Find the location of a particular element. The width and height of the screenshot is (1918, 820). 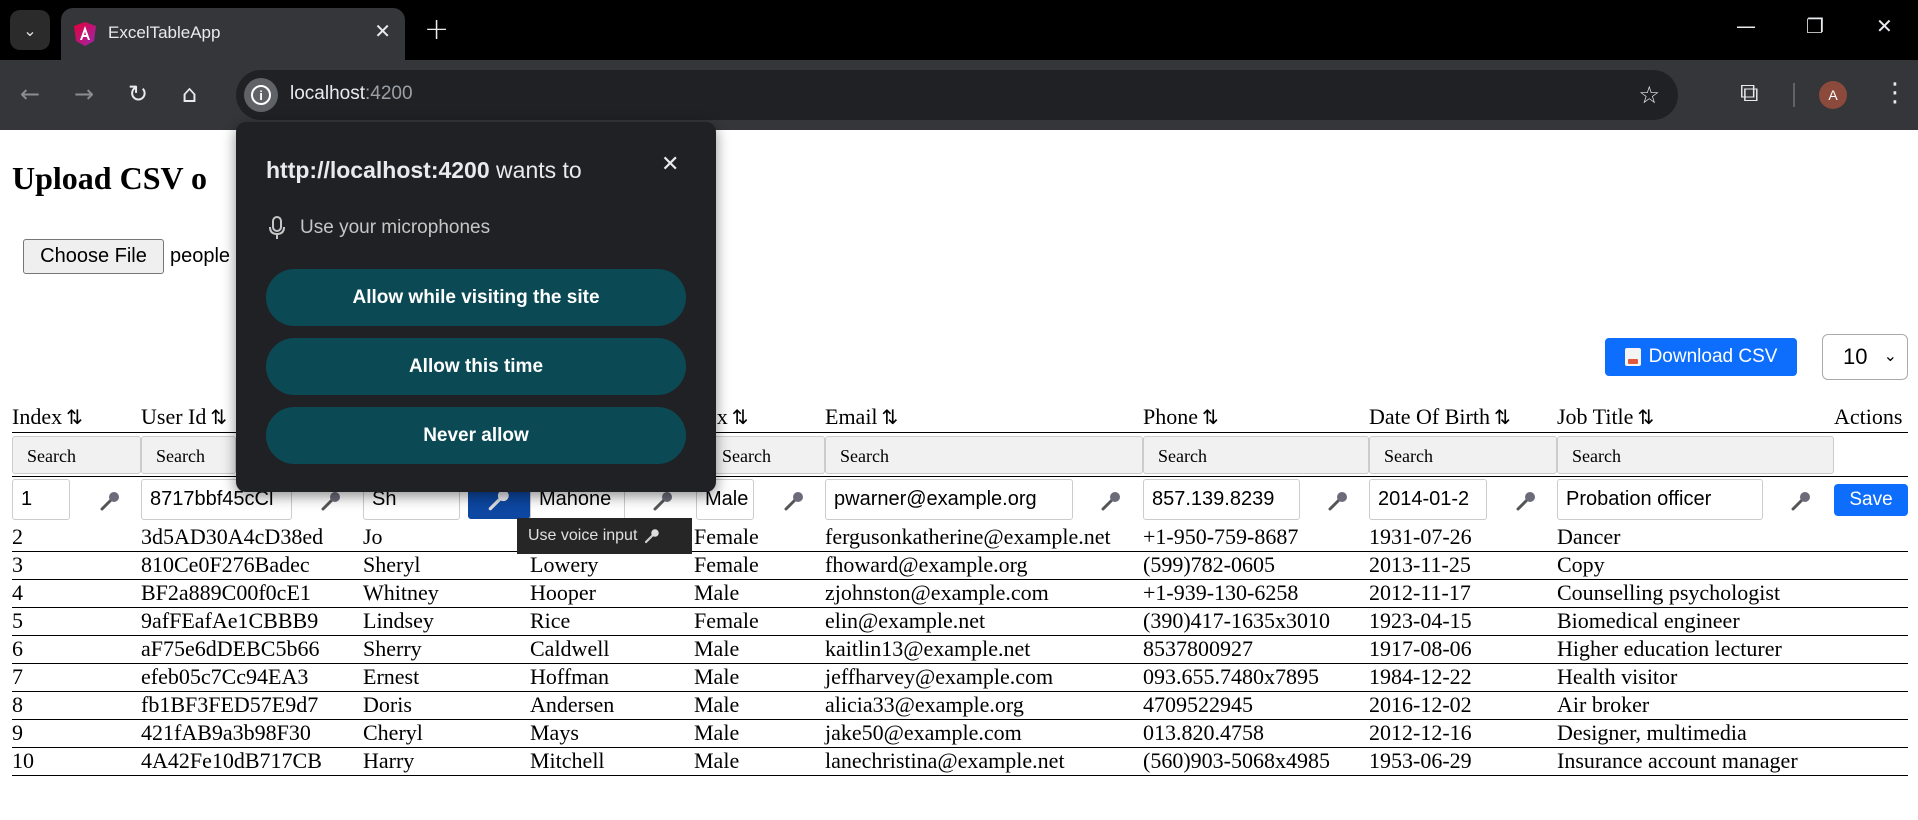

menu-kebab-icon: ⋮ is located at coordinates (1895, 93).